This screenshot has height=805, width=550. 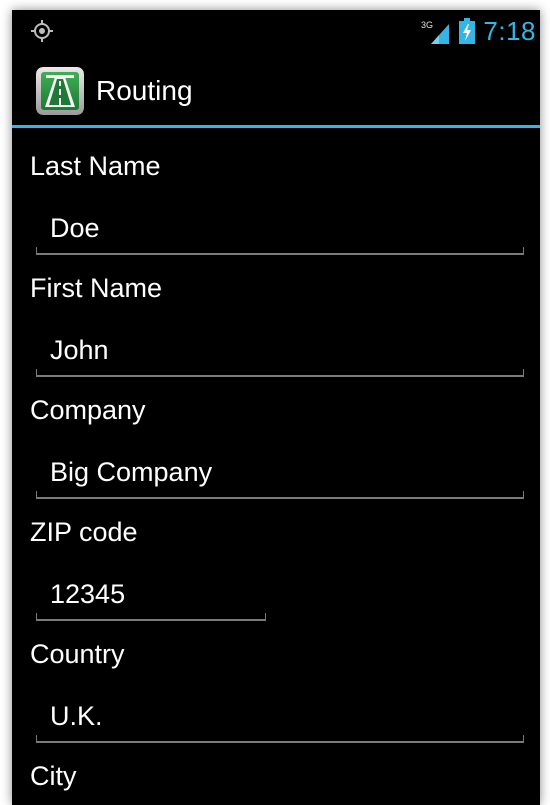 What do you see at coordinates (280, 373) in the screenshot?
I see `first-name-underline` at bounding box center [280, 373].